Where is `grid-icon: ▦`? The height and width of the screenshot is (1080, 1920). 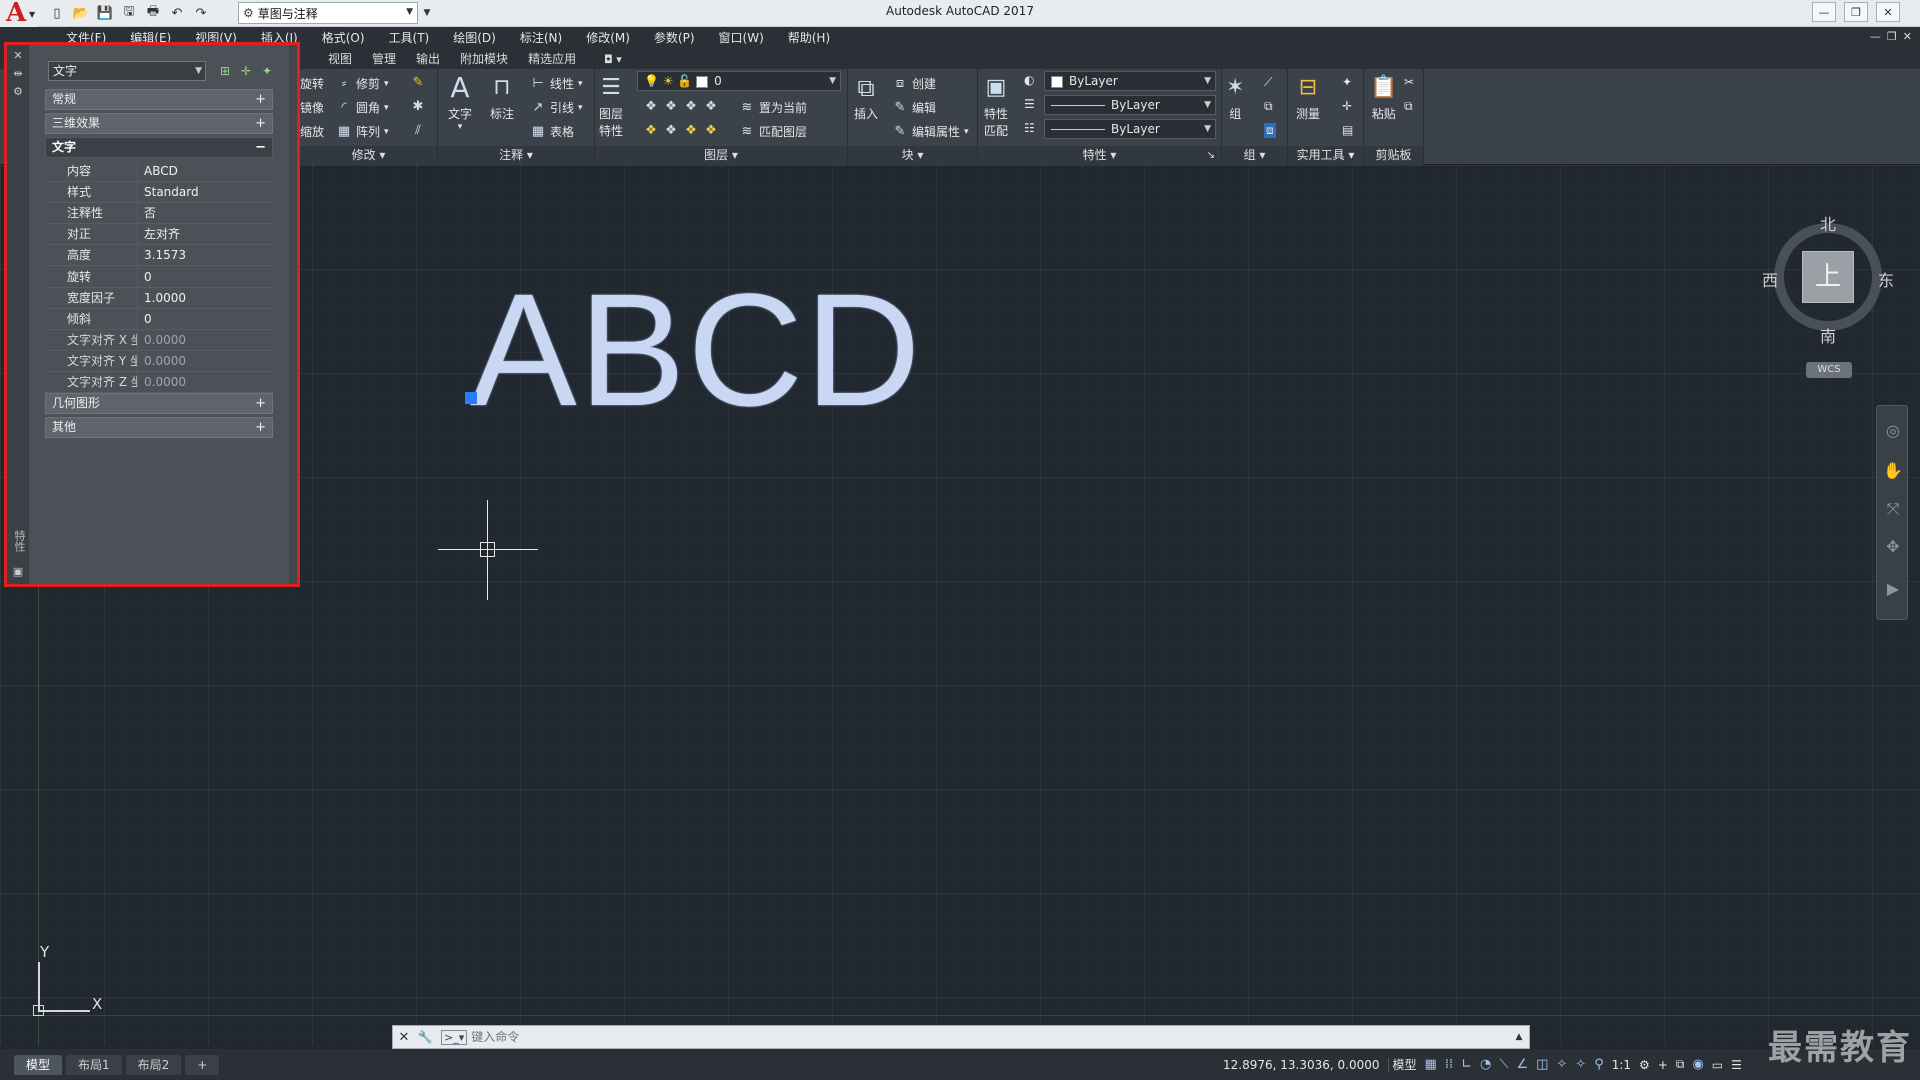 grid-icon: ▦ is located at coordinates (1431, 1064).